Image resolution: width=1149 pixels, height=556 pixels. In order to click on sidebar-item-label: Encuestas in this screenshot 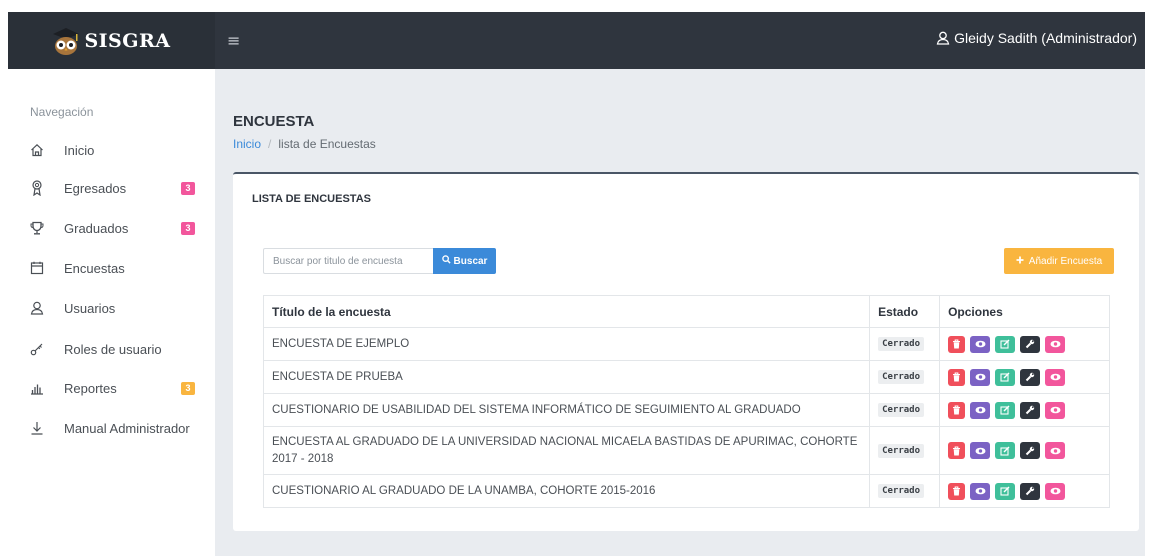, I will do `click(94, 268)`.